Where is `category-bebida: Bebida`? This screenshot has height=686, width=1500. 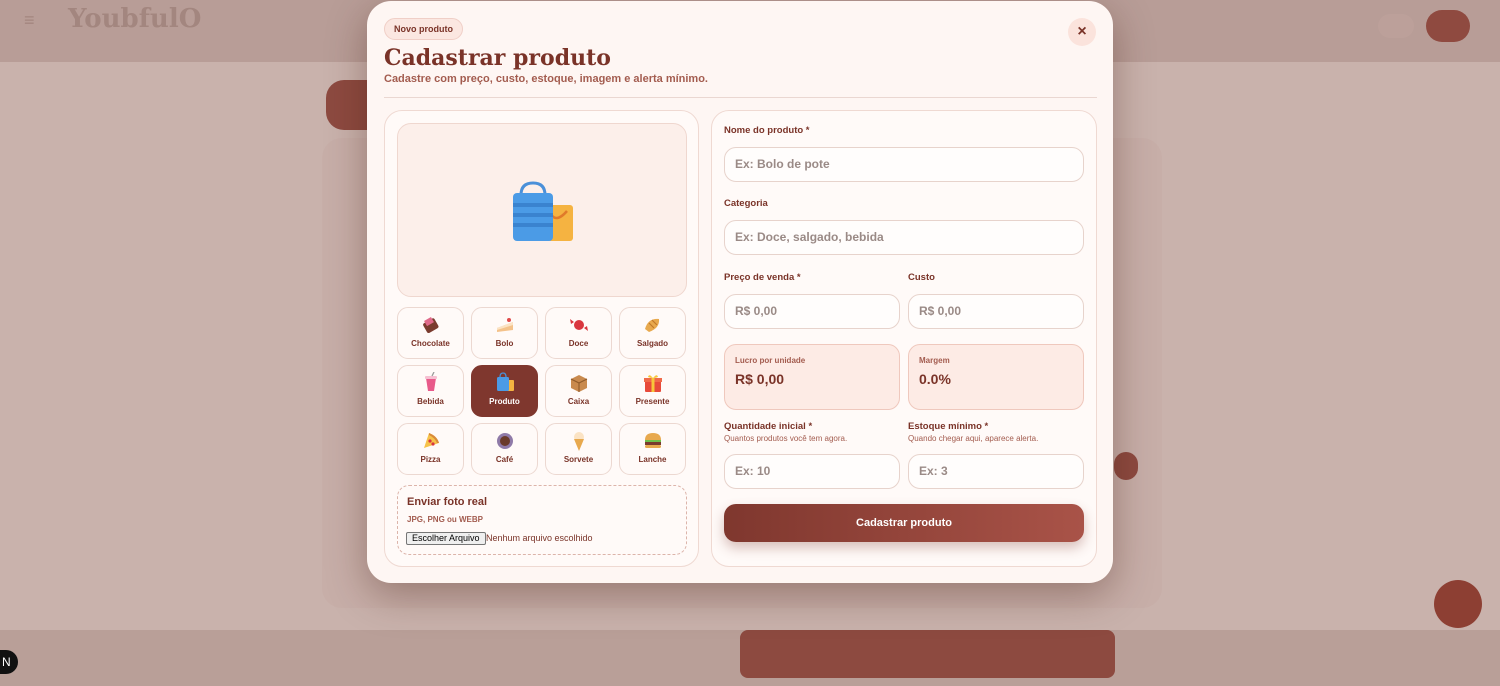 category-bebida: Bebida is located at coordinates (430, 391).